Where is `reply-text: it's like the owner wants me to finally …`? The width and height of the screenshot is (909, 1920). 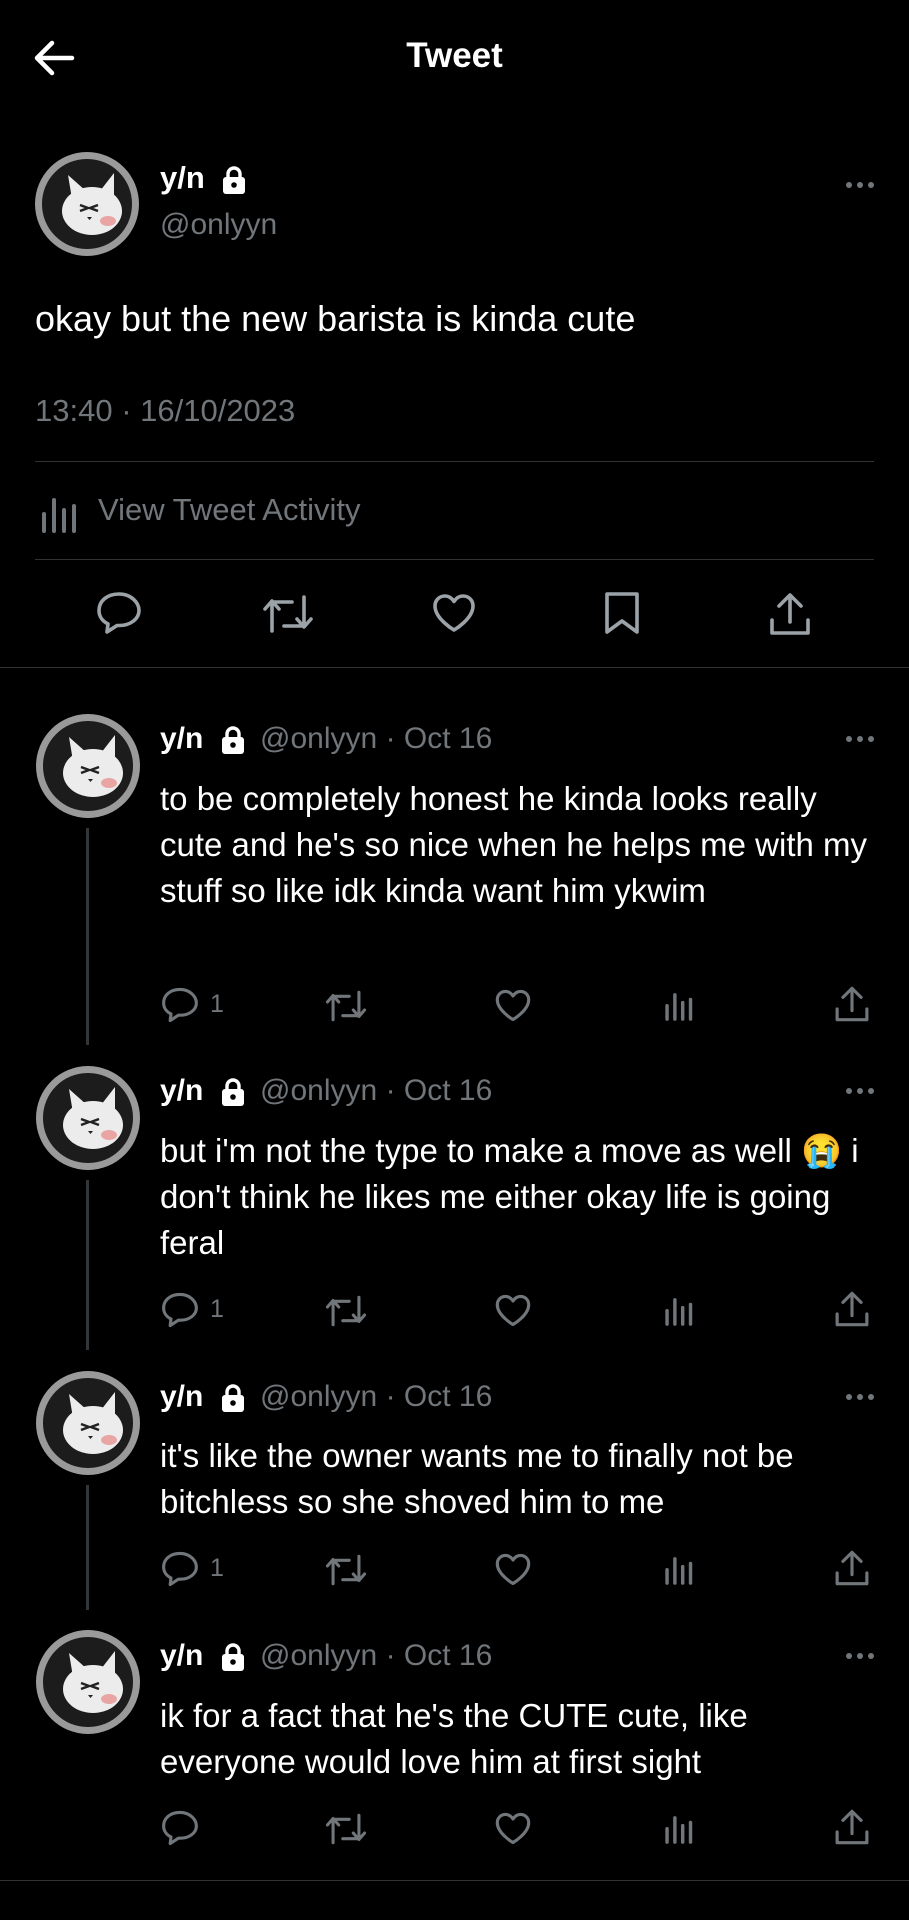
reply-text: it's like the owner wants me to finally … is located at coordinates (477, 1478).